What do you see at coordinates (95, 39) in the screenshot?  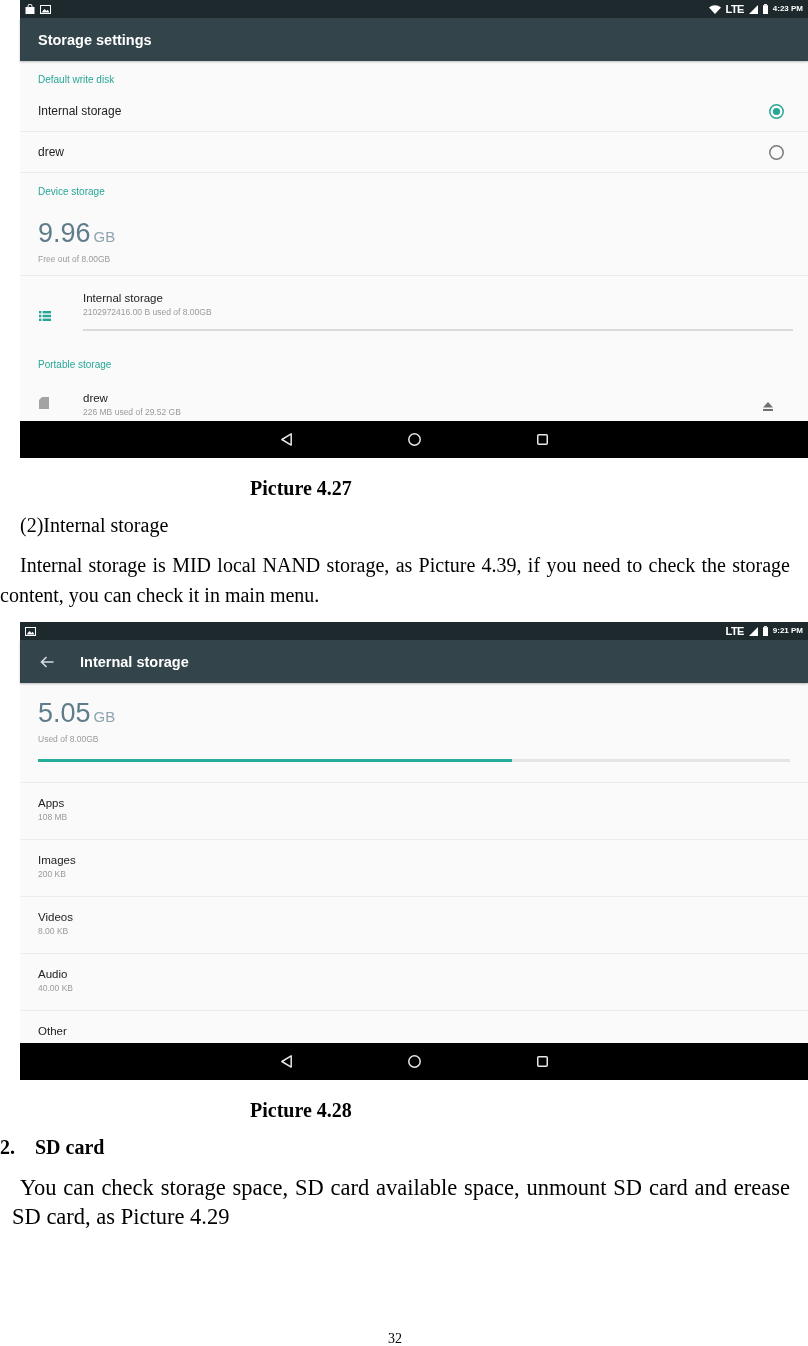 I see `screen-title: Storage settings` at bounding box center [95, 39].